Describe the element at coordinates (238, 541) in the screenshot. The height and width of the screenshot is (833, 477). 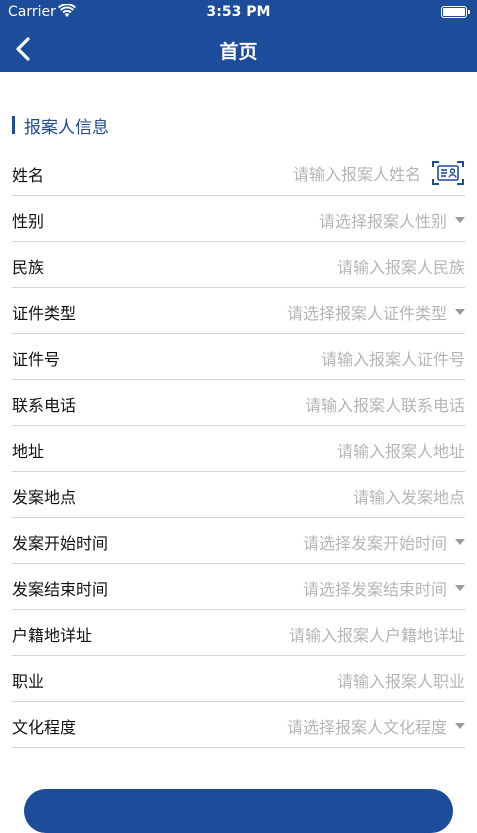
I see `form-row: 发案开始时间 请选择发案开始时间` at that location.